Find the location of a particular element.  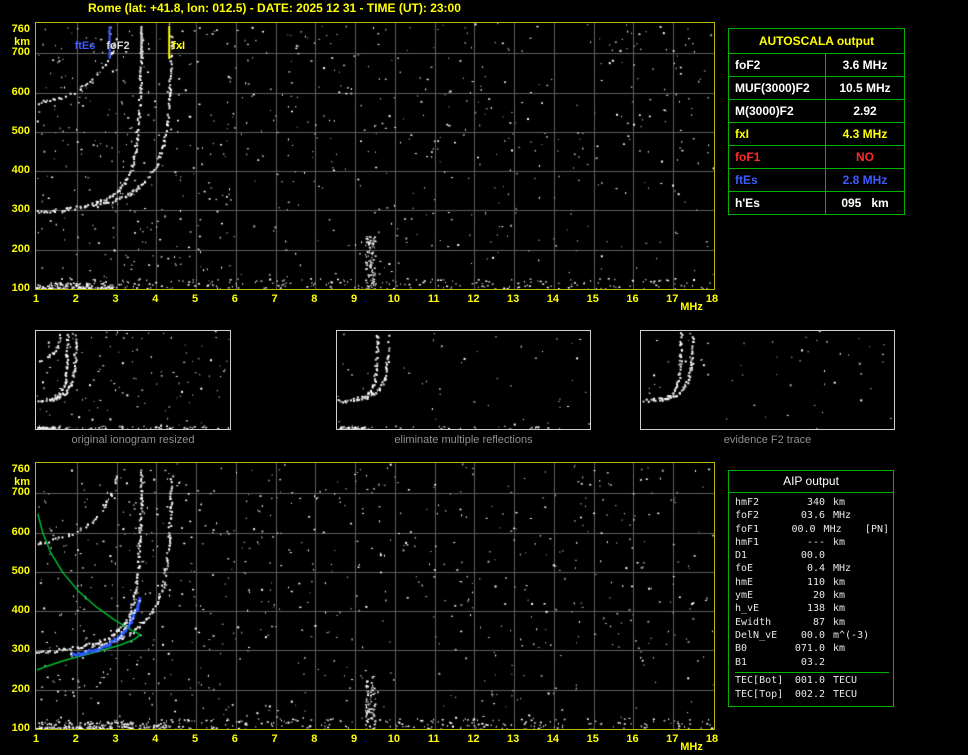

autoscala-param-label: foF2 is located at coordinates (777, 65).